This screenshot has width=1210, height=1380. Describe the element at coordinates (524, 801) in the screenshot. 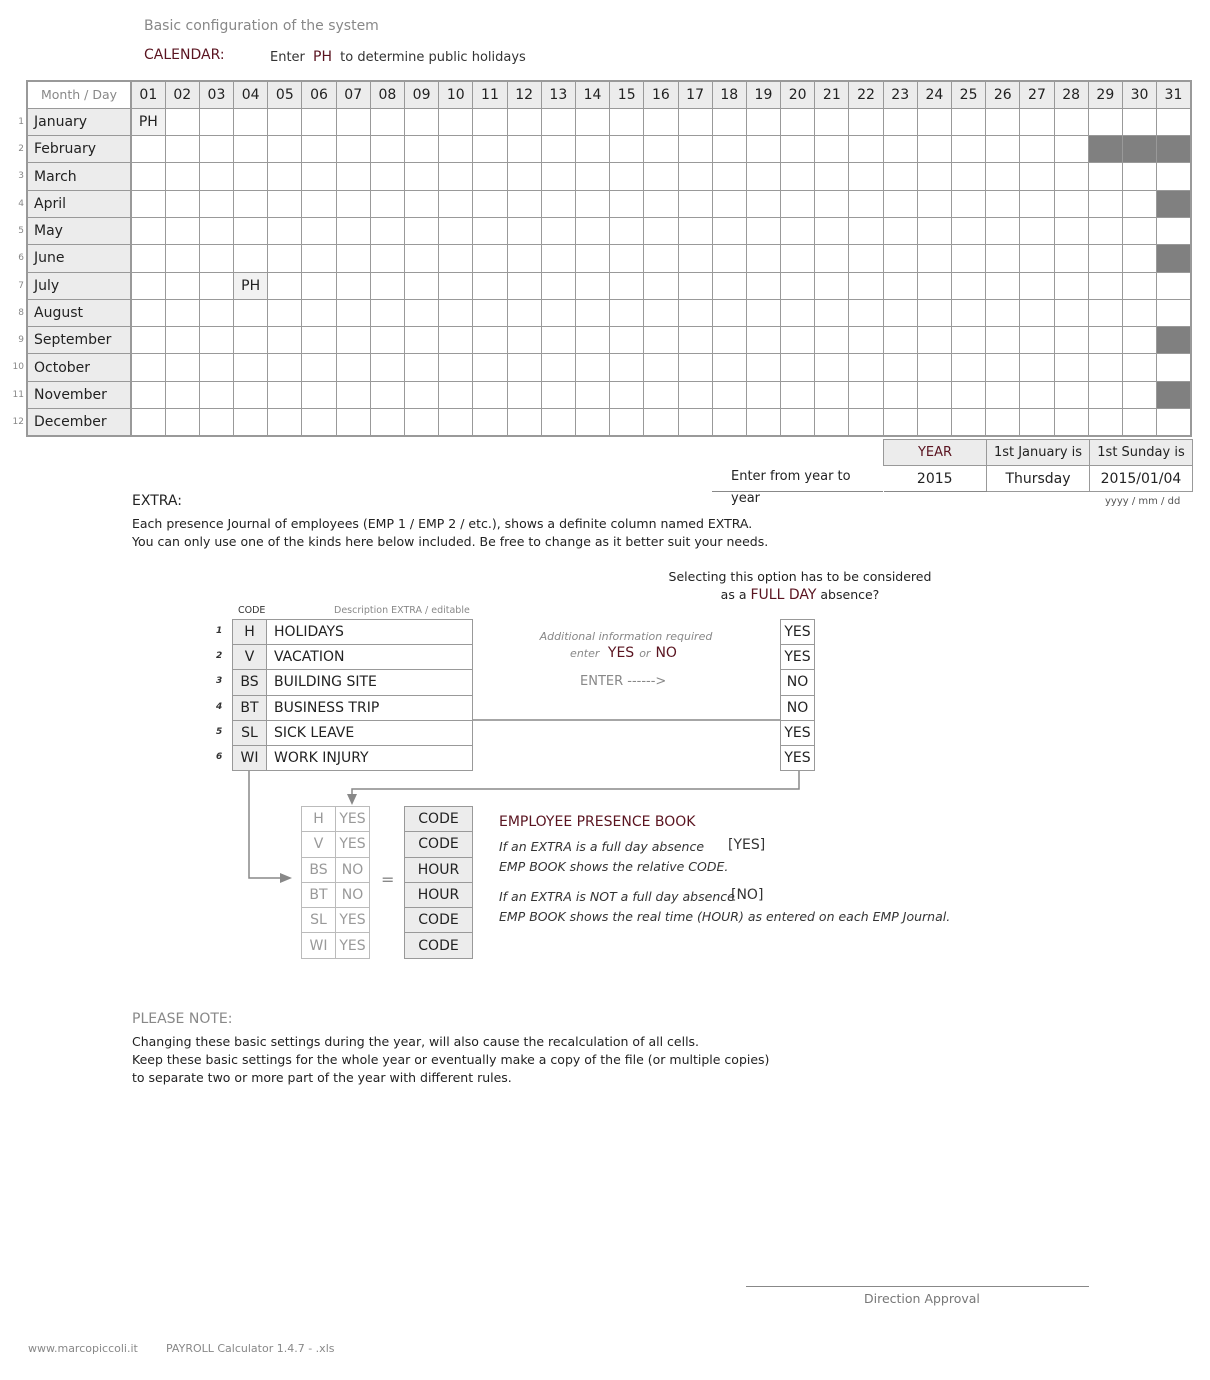

I see `connector-lines` at that location.